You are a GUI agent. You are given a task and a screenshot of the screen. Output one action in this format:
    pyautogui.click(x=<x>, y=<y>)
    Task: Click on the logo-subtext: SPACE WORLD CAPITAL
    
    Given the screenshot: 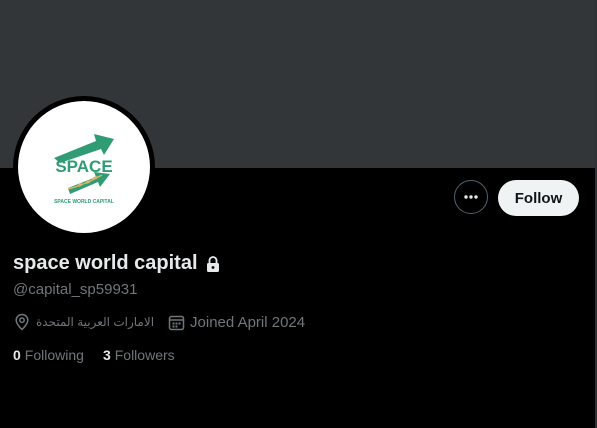 What is the action you would take?
    pyautogui.click(x=84, y=202)
    